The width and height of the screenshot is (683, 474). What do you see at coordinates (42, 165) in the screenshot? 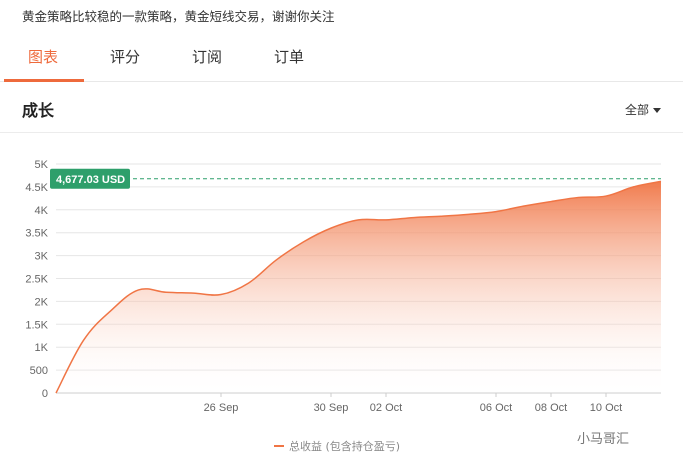
I see `y-tick-label: 5K` at bounding box center [42, 165].